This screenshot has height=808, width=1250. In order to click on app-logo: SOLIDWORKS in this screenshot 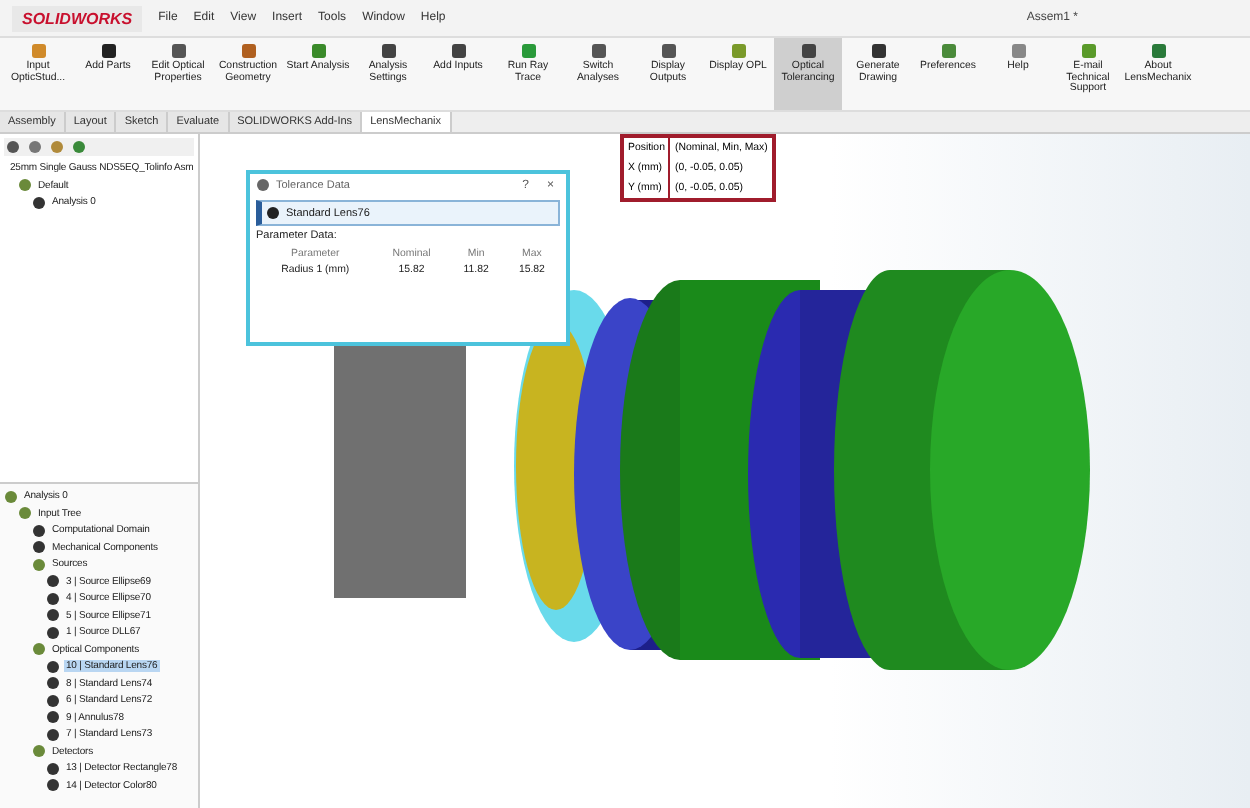, I will do `click(77, 18)`.